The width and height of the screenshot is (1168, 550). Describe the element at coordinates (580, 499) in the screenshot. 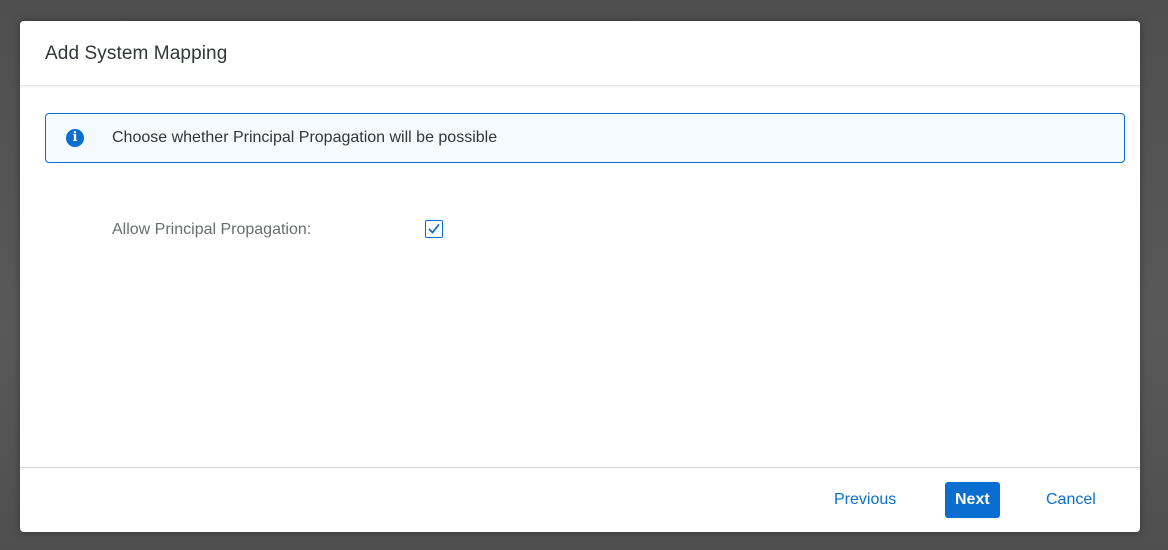

I see `dialog-footer: Previous Next Cancel` at that location.